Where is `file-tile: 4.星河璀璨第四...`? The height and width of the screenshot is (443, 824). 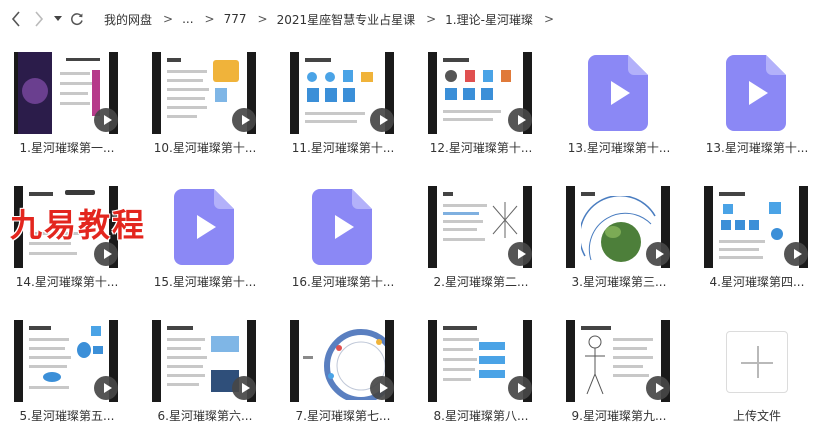
file-tile: 4.星河璀璨第四... is located at coordinates (754, 236).